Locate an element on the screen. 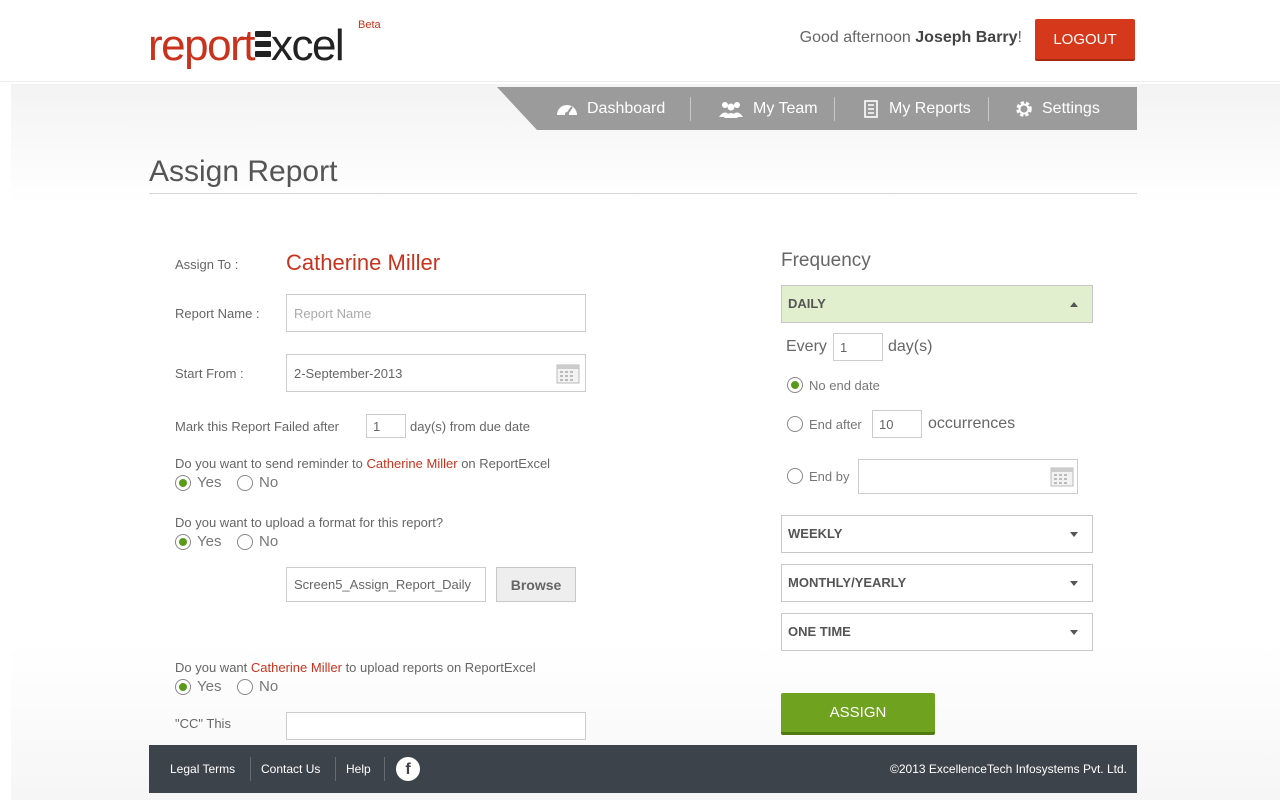  assign-to-label: Assign To : is located at coordinates (207, 264).